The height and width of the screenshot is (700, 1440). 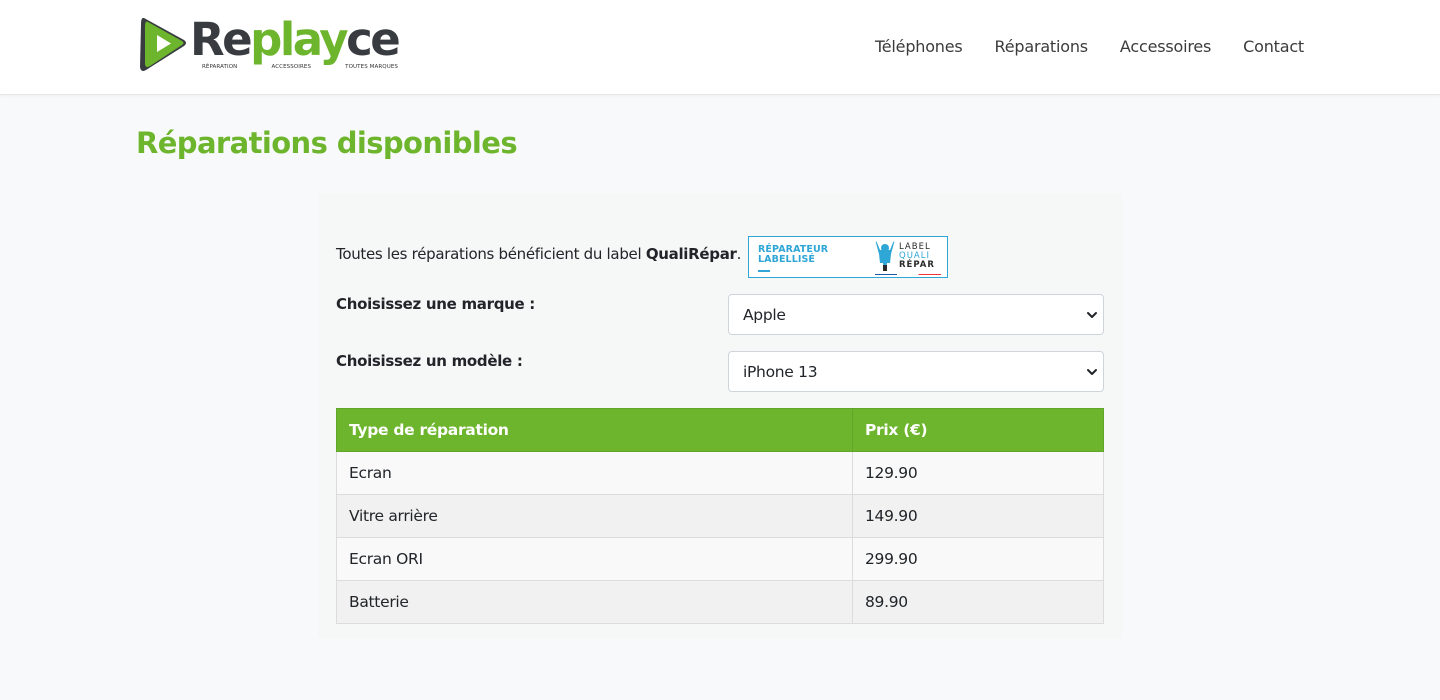 I want to click on badge-line-labellise: LABELLISÉ, so click(x=787, y=259).